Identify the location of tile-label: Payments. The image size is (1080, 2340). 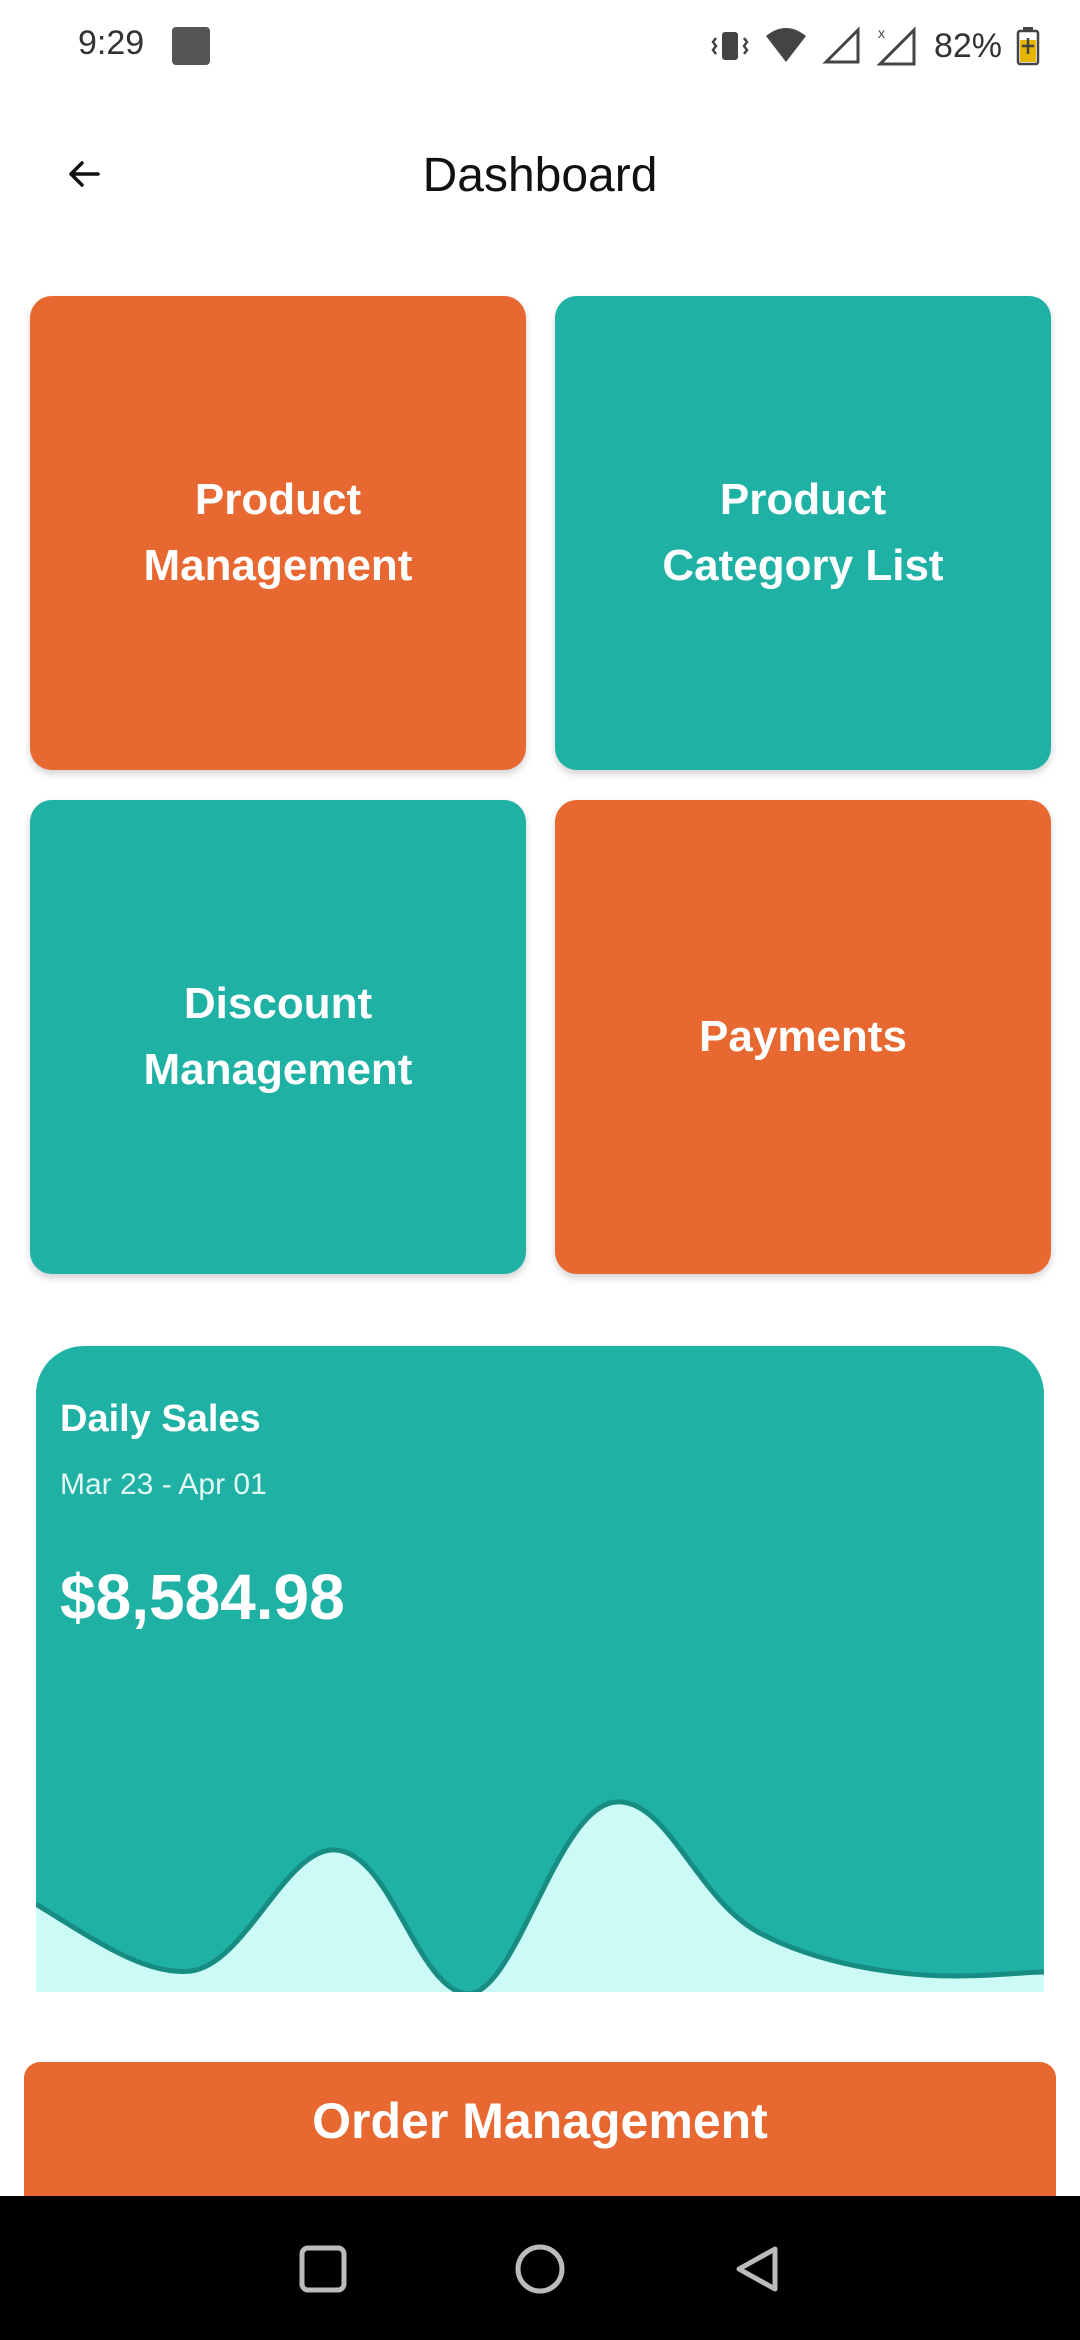
(803, 1036).